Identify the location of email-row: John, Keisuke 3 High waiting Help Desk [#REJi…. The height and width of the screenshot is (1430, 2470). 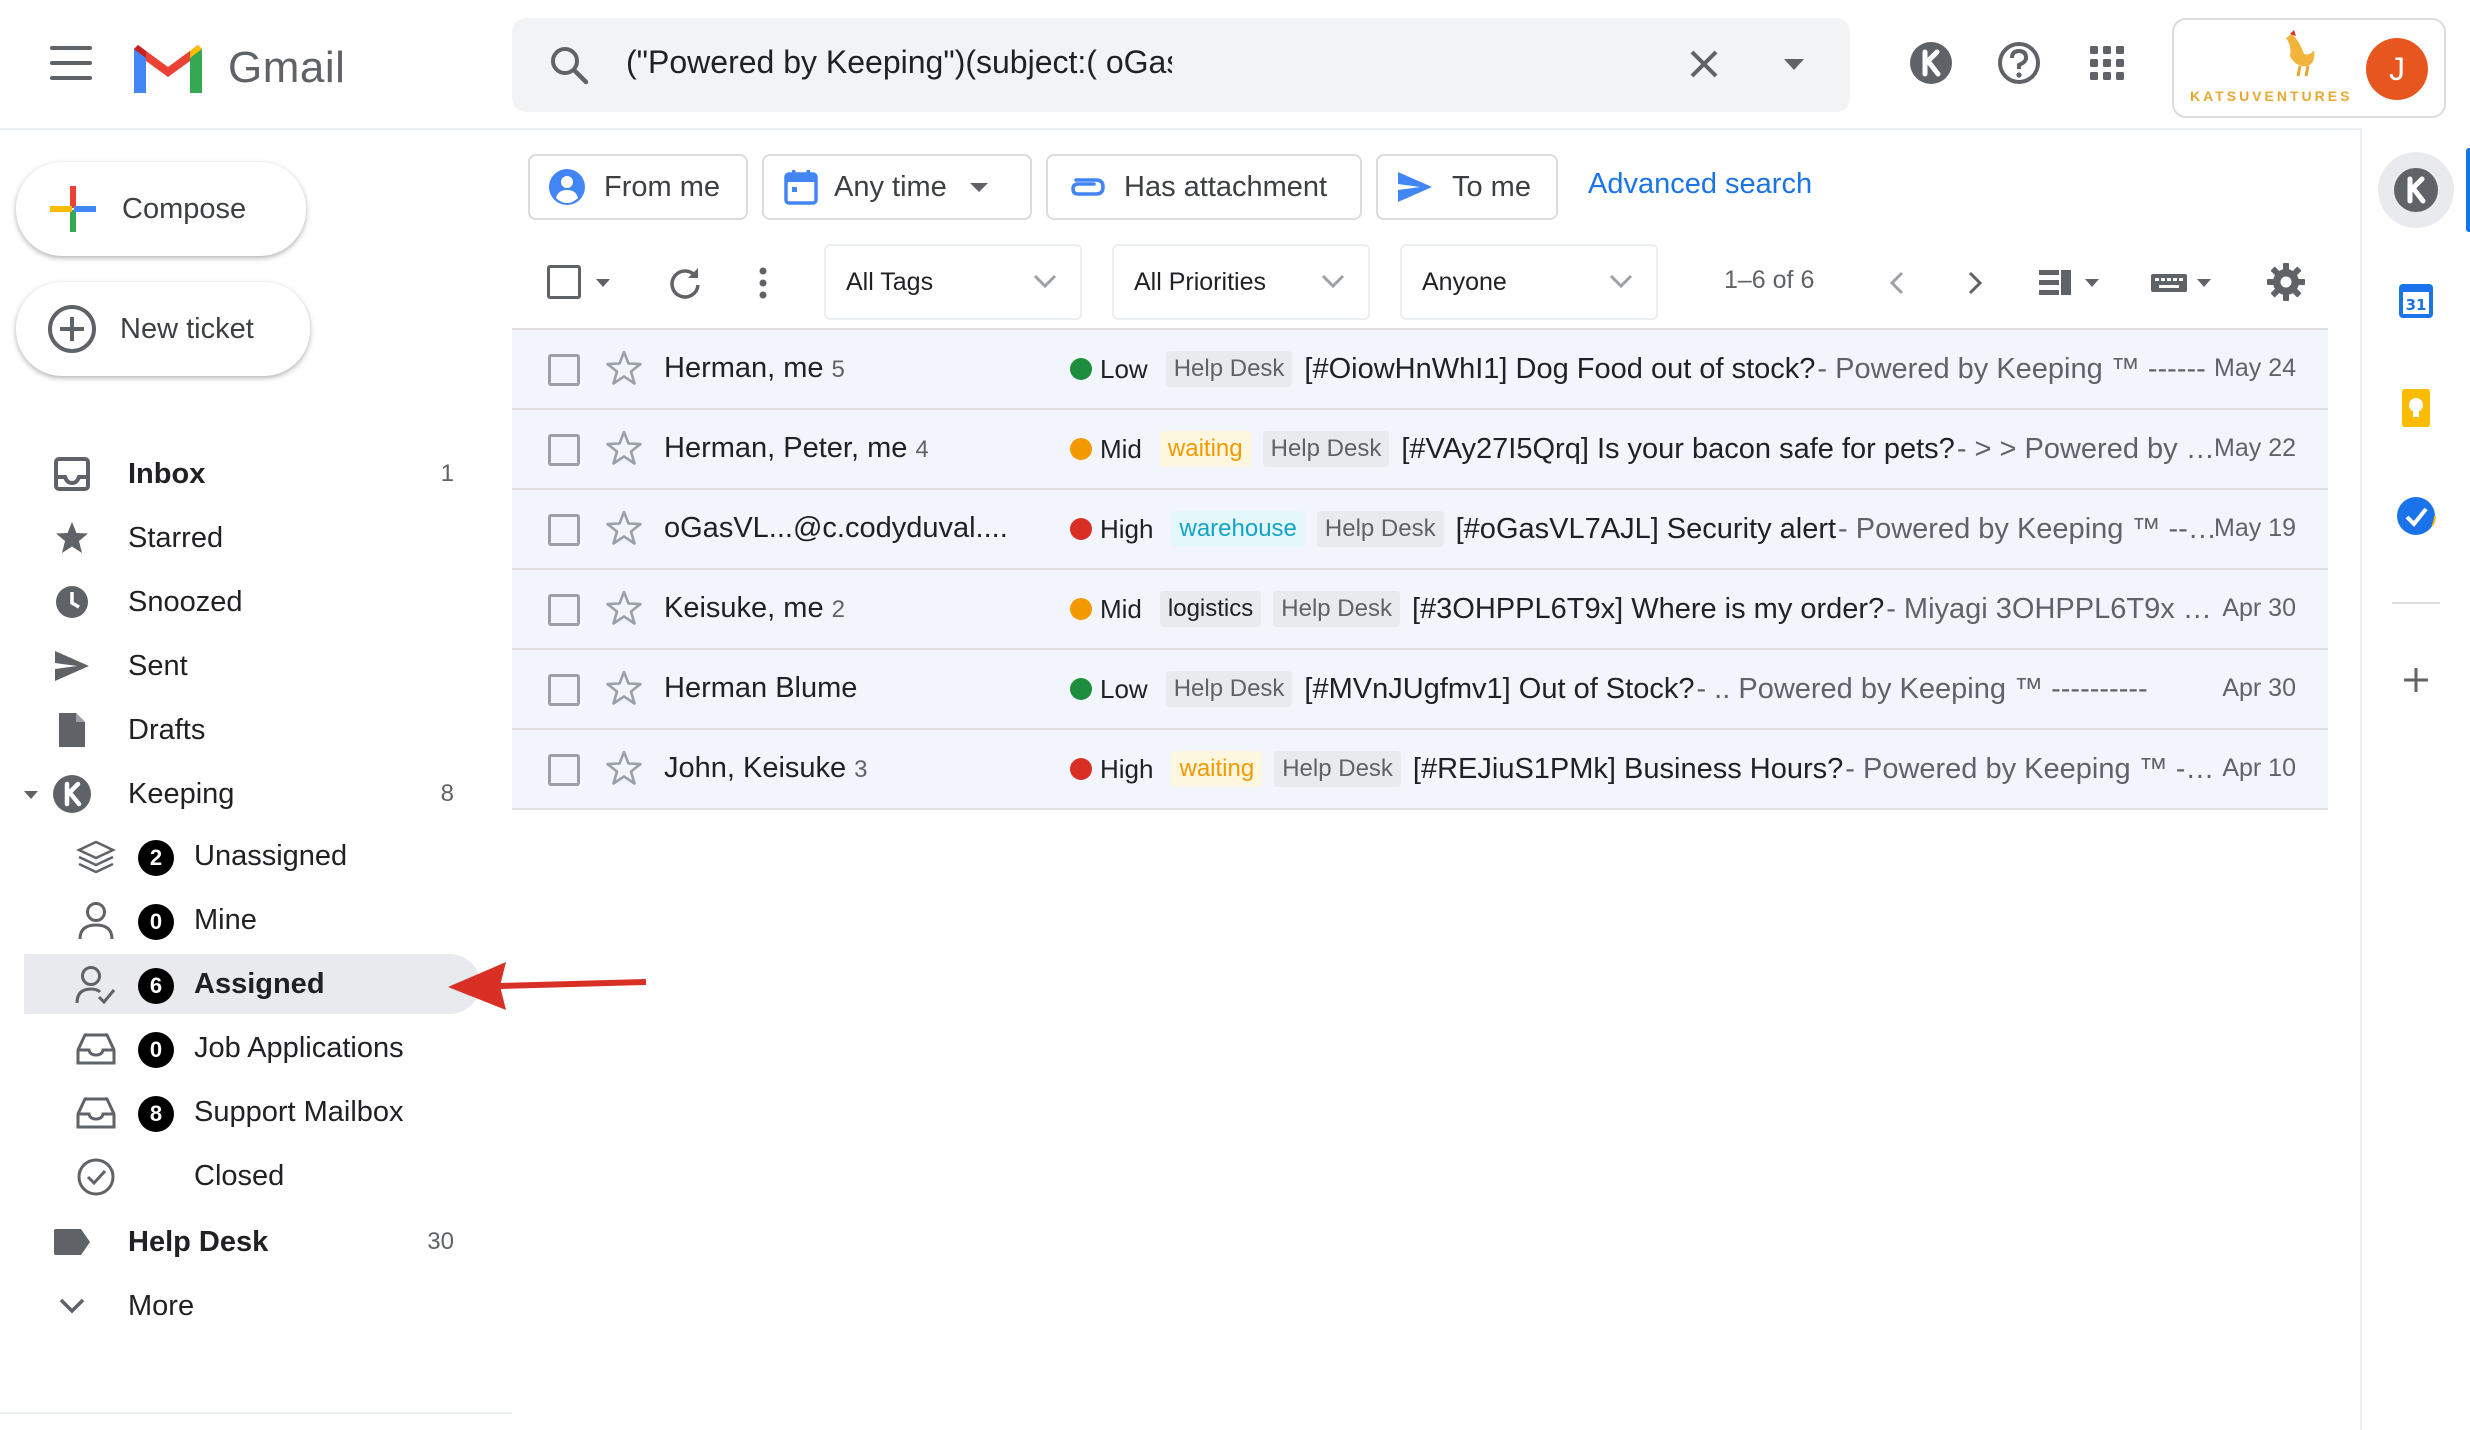
(1420, 770).